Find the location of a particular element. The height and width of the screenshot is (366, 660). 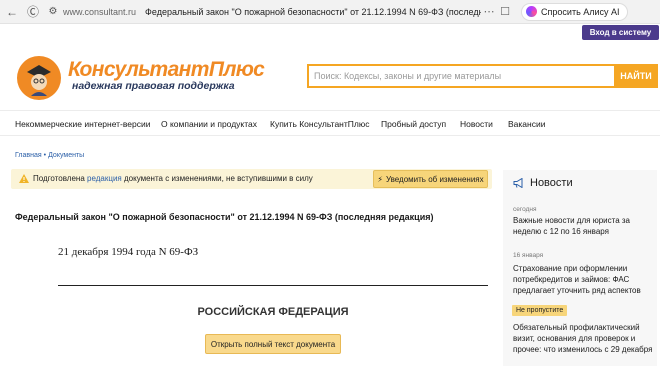

alice-icon is located at coordinates (532, 11).